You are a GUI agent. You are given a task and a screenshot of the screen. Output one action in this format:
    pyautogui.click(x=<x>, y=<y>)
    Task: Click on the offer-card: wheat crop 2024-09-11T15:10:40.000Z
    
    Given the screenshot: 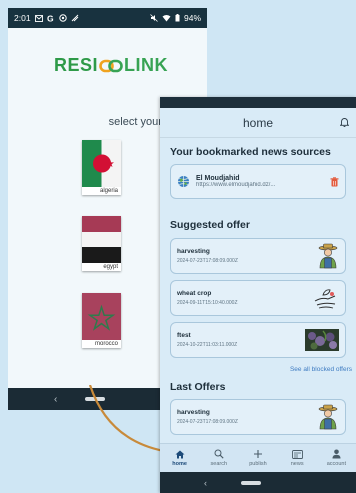 What is the action you would take?
    pyautogui.click(x=258, y=298)
    